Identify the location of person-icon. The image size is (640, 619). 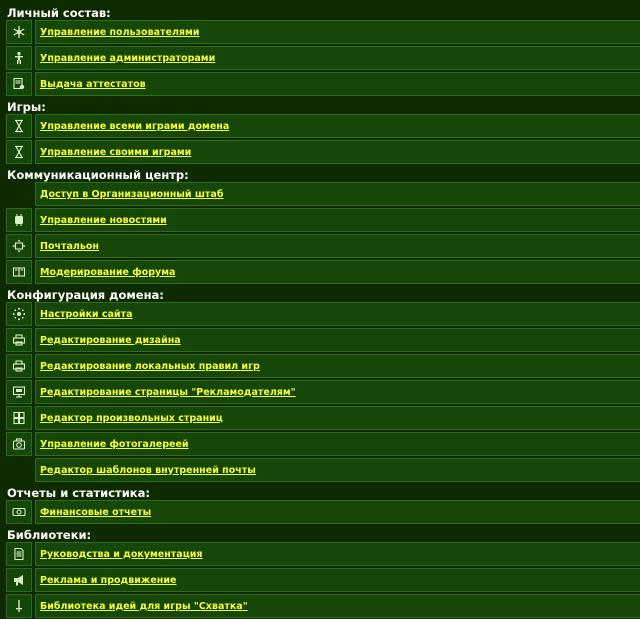
(19, 58).